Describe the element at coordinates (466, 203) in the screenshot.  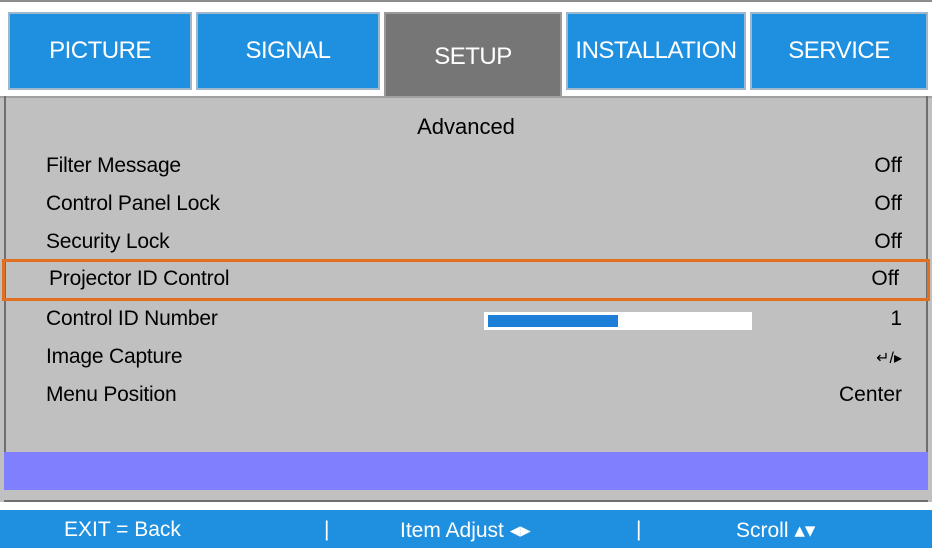
I see `menu-row-control-panel-lock: Control Panel Lock Off` at that location.